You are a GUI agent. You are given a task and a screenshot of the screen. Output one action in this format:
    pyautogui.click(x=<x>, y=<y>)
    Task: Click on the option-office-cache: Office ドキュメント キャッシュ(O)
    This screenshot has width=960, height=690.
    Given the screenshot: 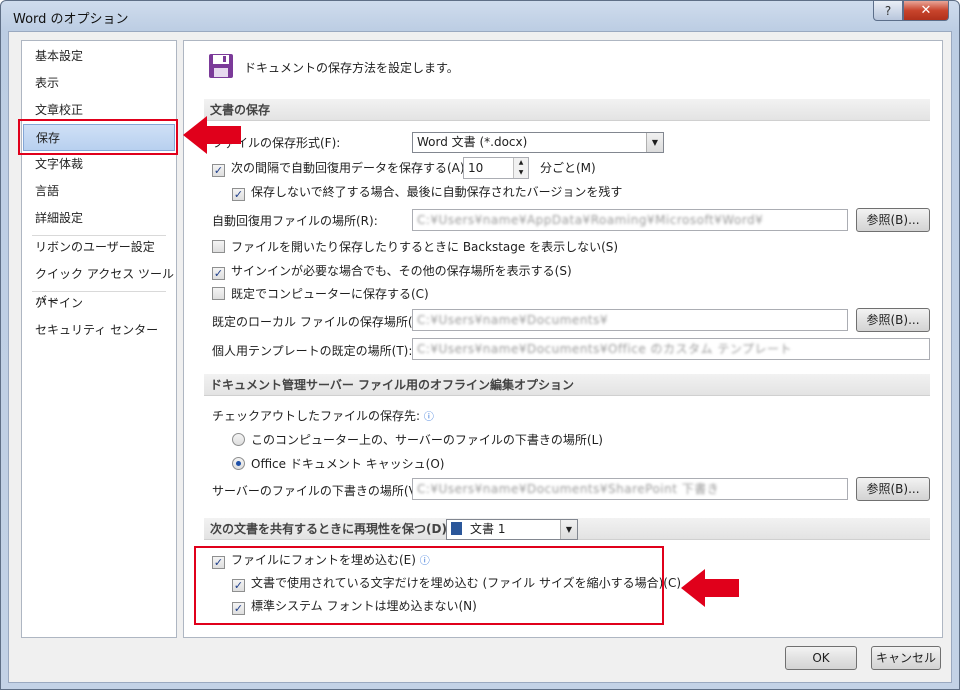 What is the action you would take?
    pyautogui.click(x=338, y=464)
    